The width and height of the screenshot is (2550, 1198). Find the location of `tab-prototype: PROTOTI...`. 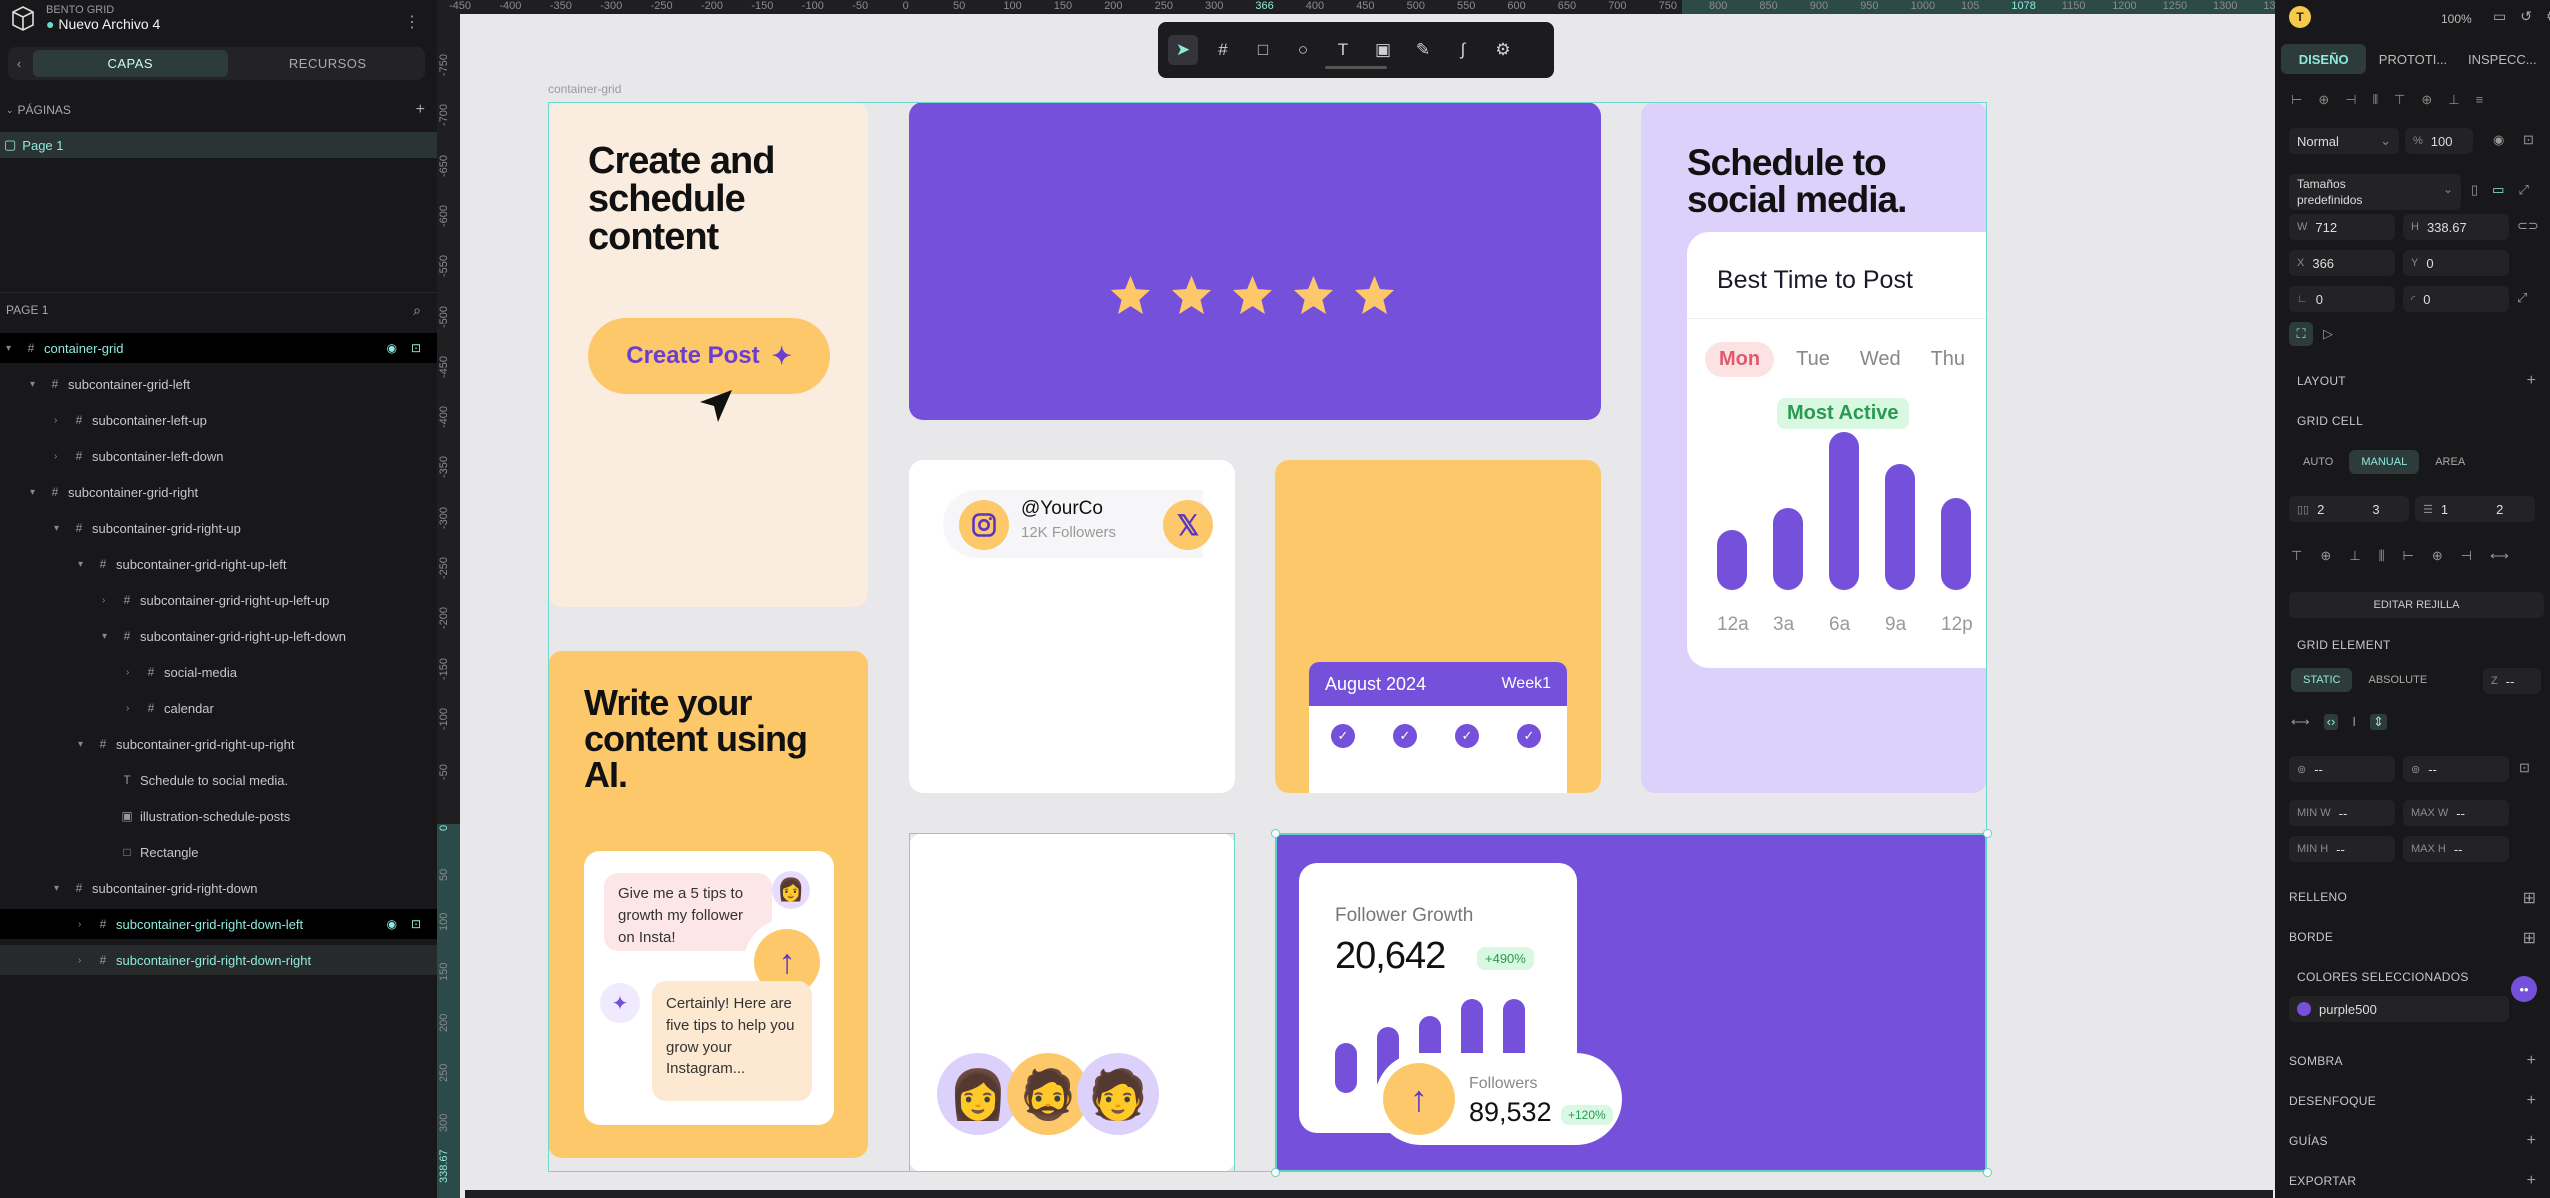

tab-prototype: PROTOTI... is located at coordinates (2412, 59).